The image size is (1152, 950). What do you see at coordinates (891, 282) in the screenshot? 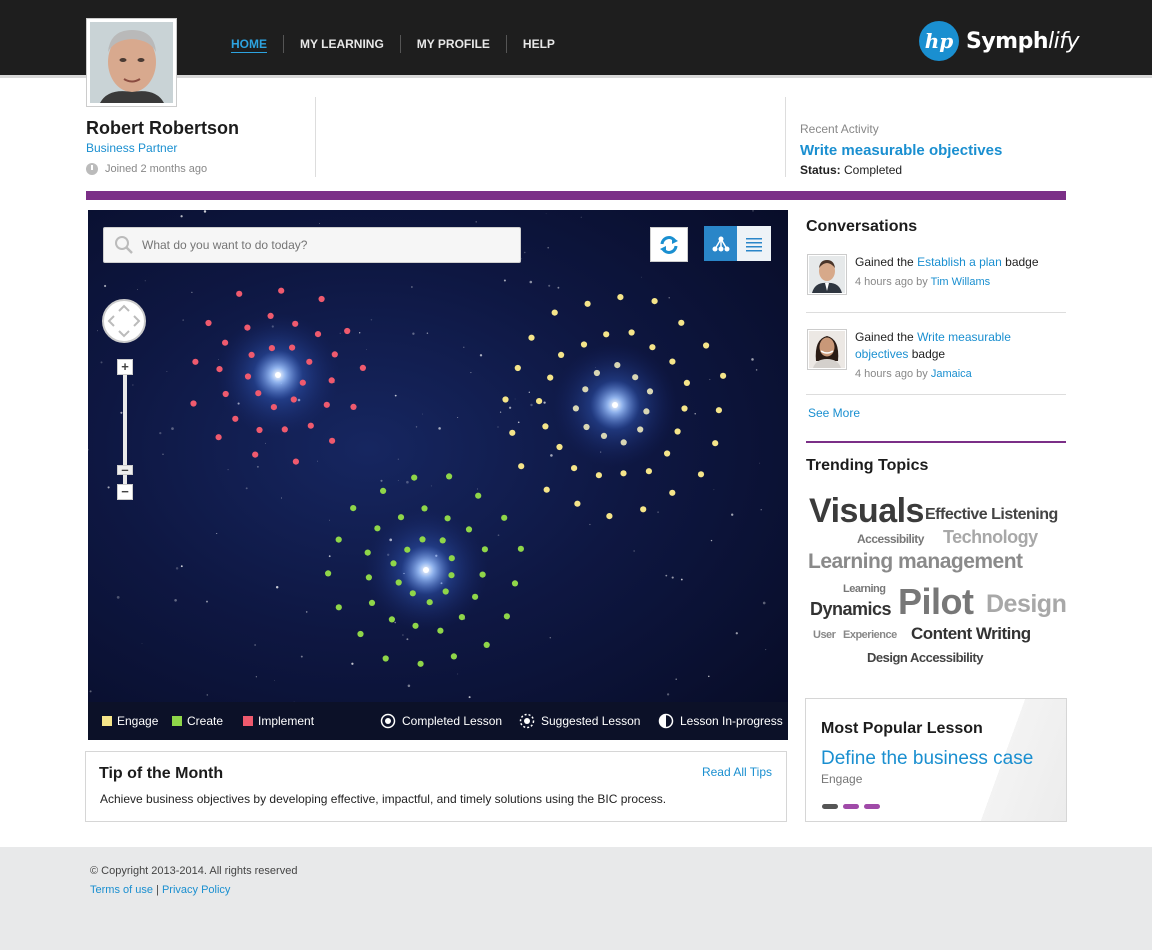
I see `conversation-time: 4 hours ago by` at bounding box center [891, 282].